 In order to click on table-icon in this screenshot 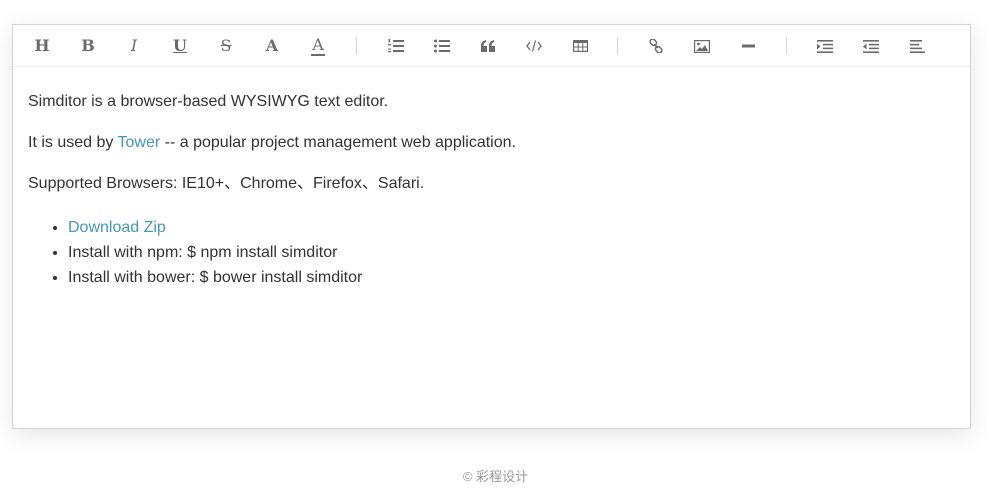, I will do `click(580, 46)`.